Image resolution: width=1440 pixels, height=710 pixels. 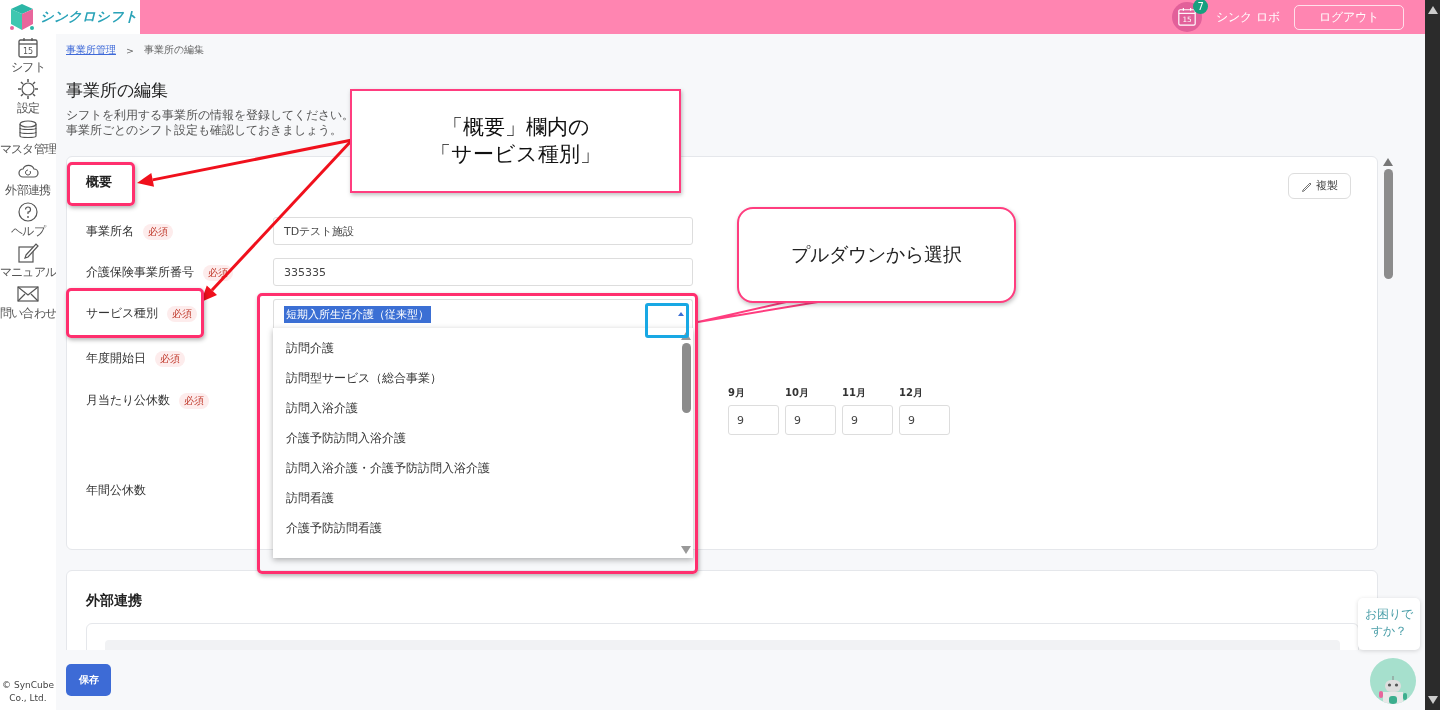 I want to click on dropdown-option: 訪問型サービス（総合事業）, so click(x=476, y=378).